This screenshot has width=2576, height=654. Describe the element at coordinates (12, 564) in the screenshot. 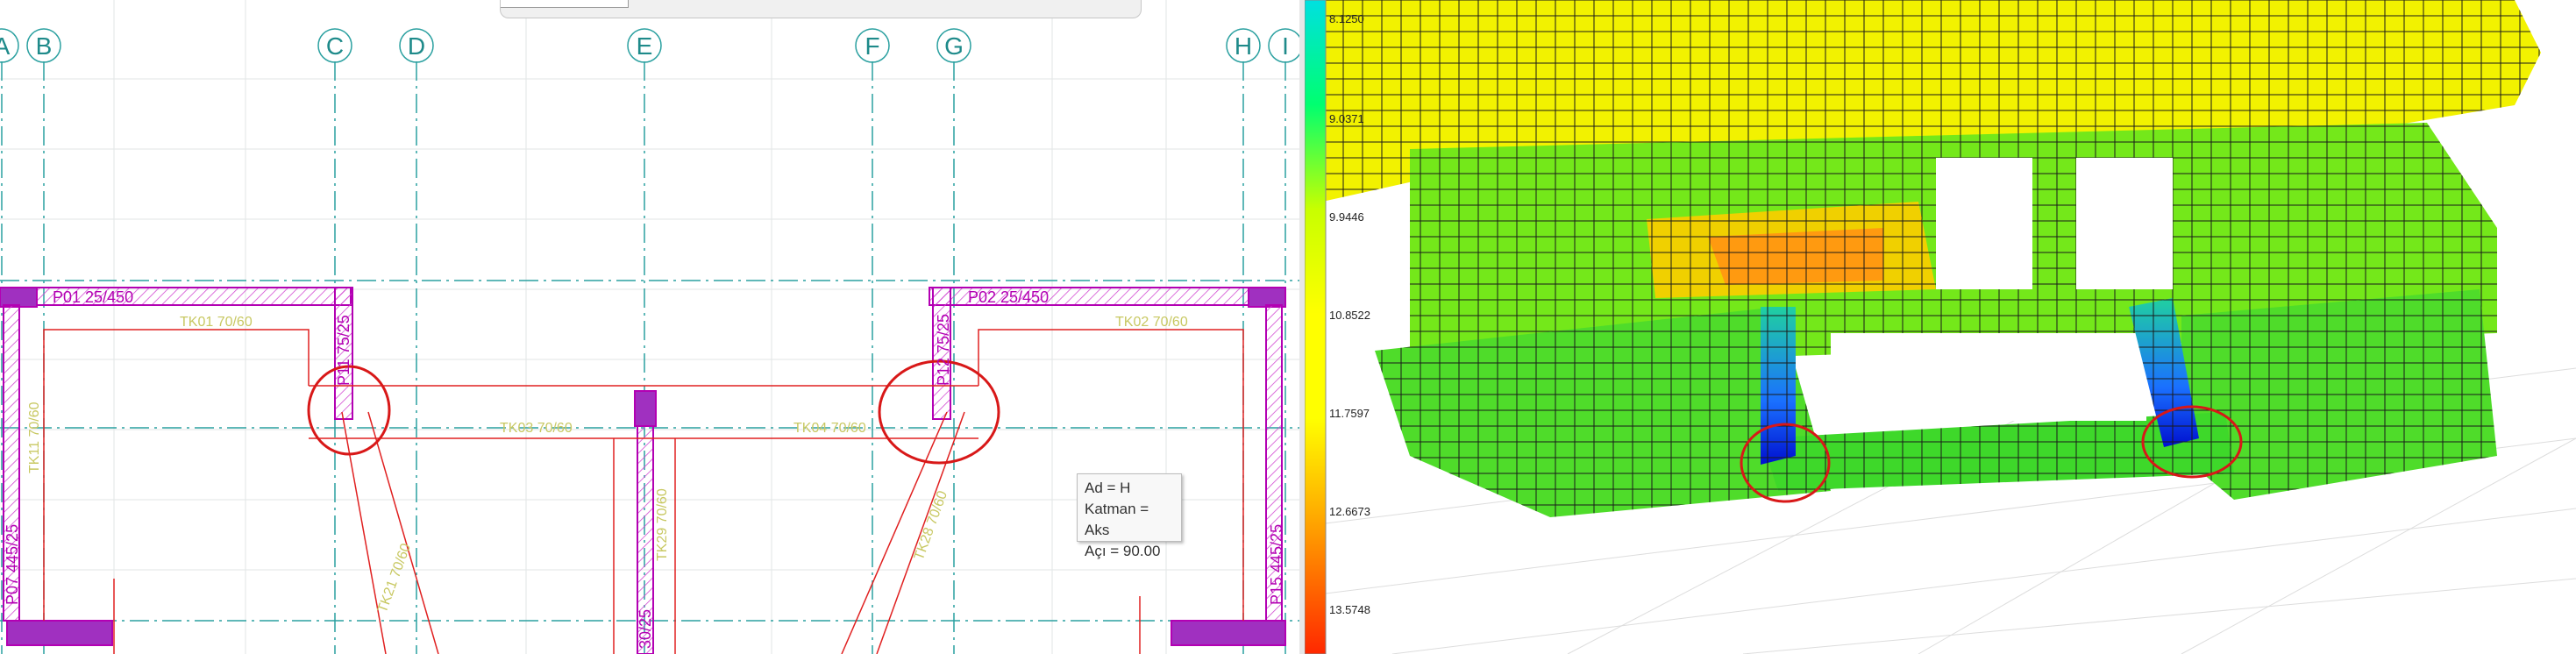

I see `label-p07: P07 445/25` at that location.